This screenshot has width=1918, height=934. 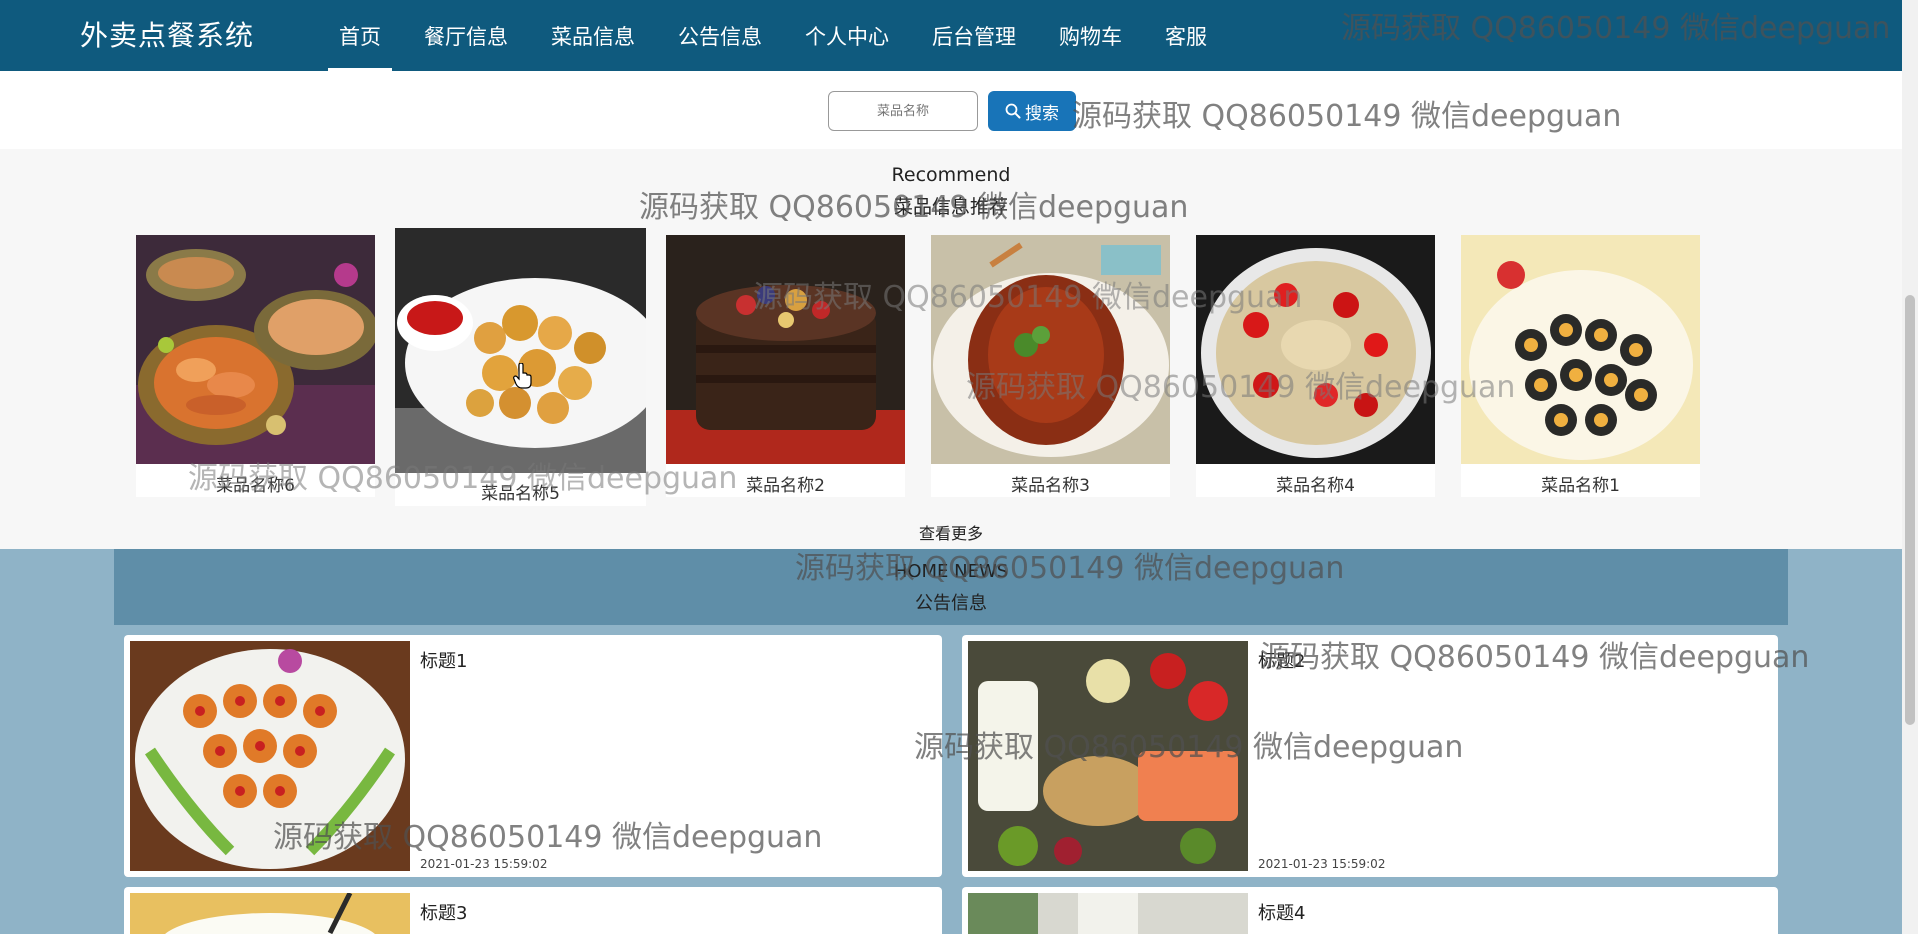 What do you see at coordinates (974, 35) in the screenshot?
I see `nav-item-admin: 后台管理` at bounding box center [974, 35].